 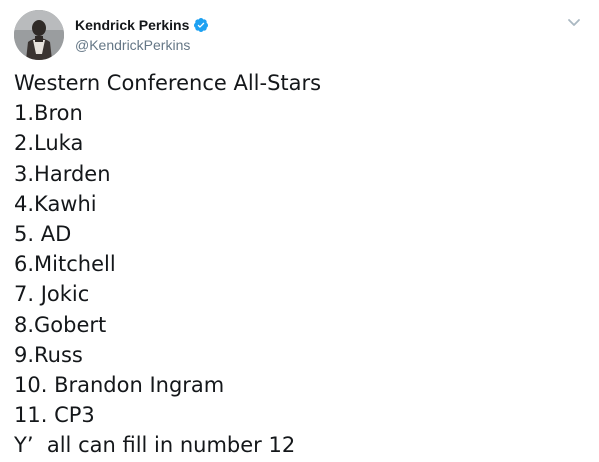 I want to click on tweet-line-heading: Western Conference All-Stars, so click(x=168, y=83).